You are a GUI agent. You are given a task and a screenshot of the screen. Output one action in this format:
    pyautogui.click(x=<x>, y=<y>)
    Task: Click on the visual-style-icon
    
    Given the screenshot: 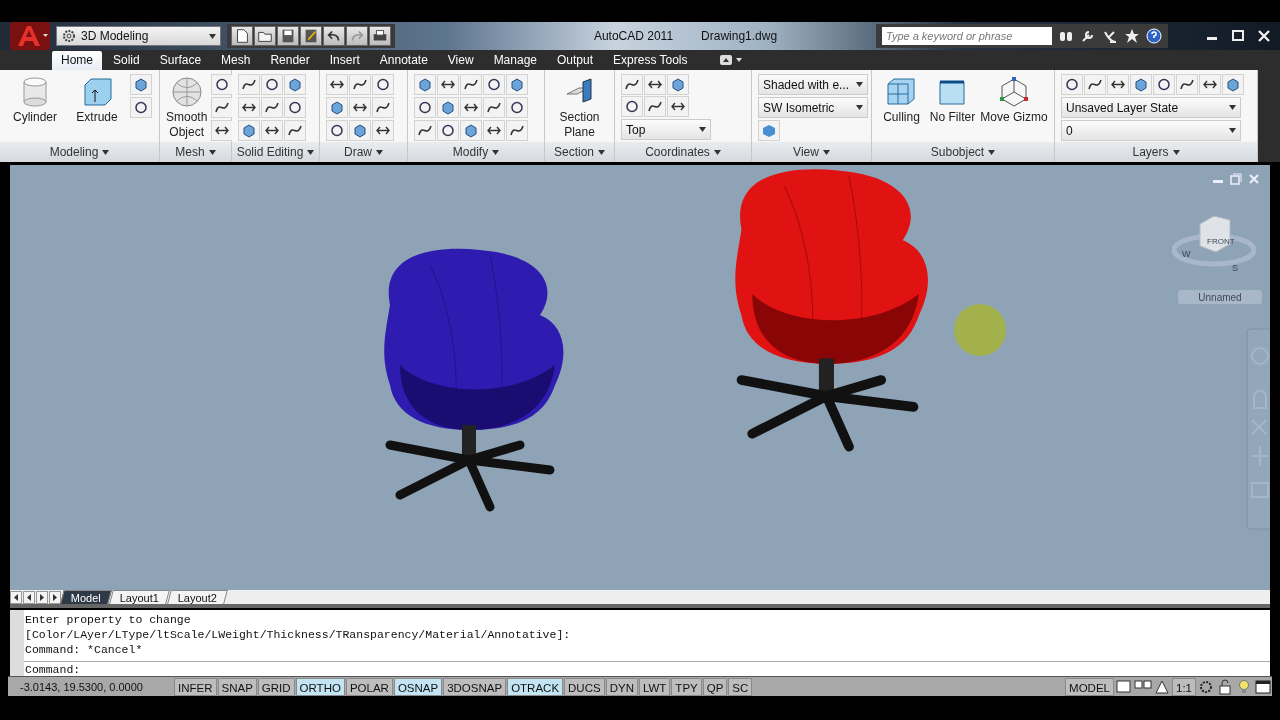 What is the action you would take?
    pyautogui.click(x=769, y=130)
    